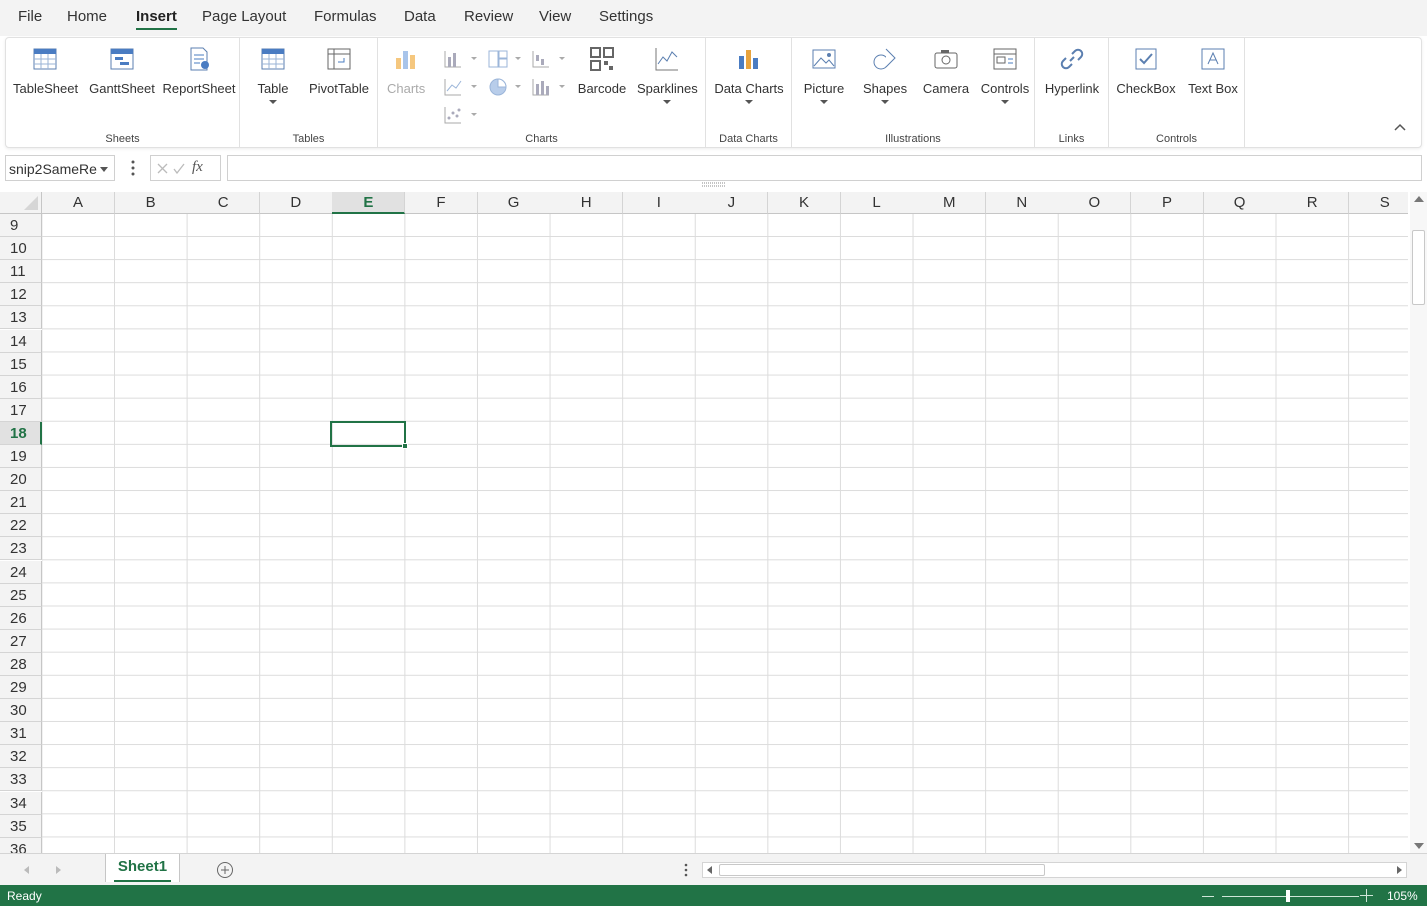  Describe the element at coordinates (587, 203) in the screenshot. I see `column-header-h: H` at that location.